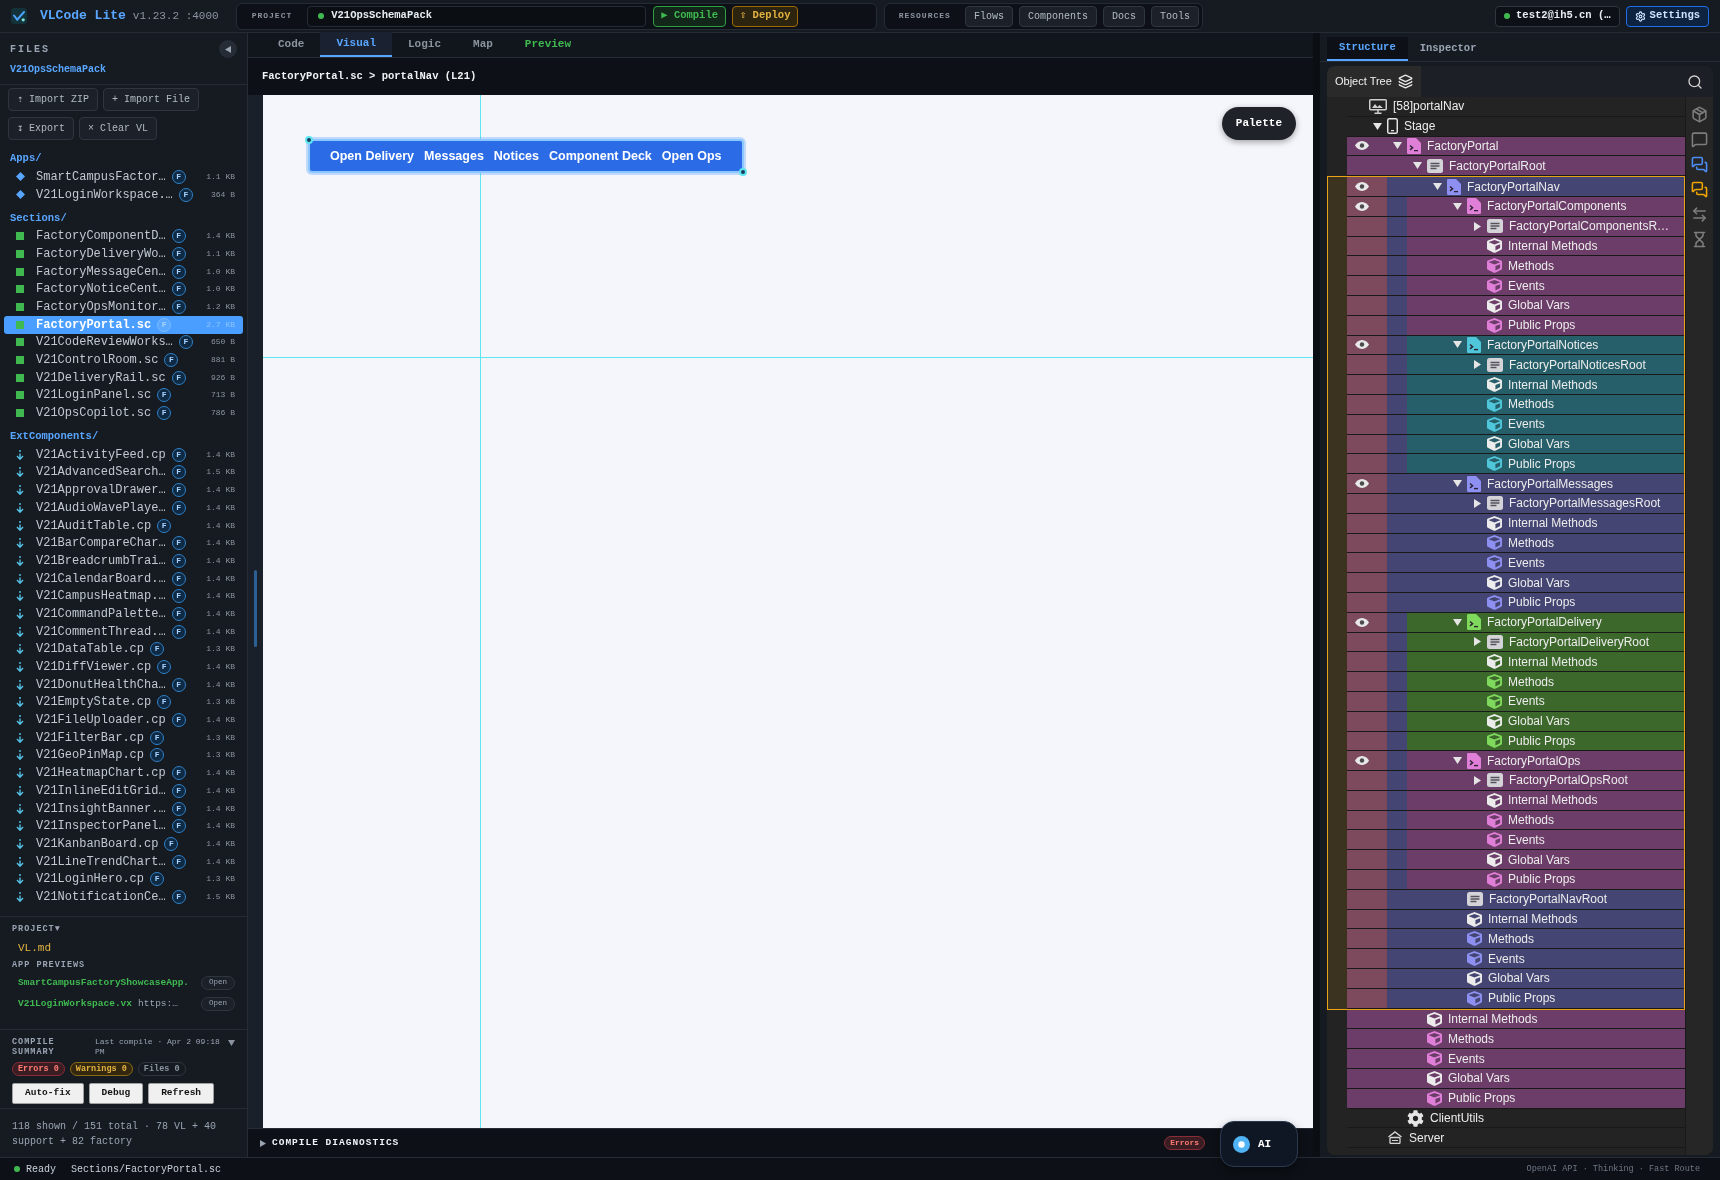 This screenshot has width=1720, height=1180. What do you see at coordinates (1516, 126) in the screenshot?
I see `tree-item: Stage` at bounding box center [1516, 126].